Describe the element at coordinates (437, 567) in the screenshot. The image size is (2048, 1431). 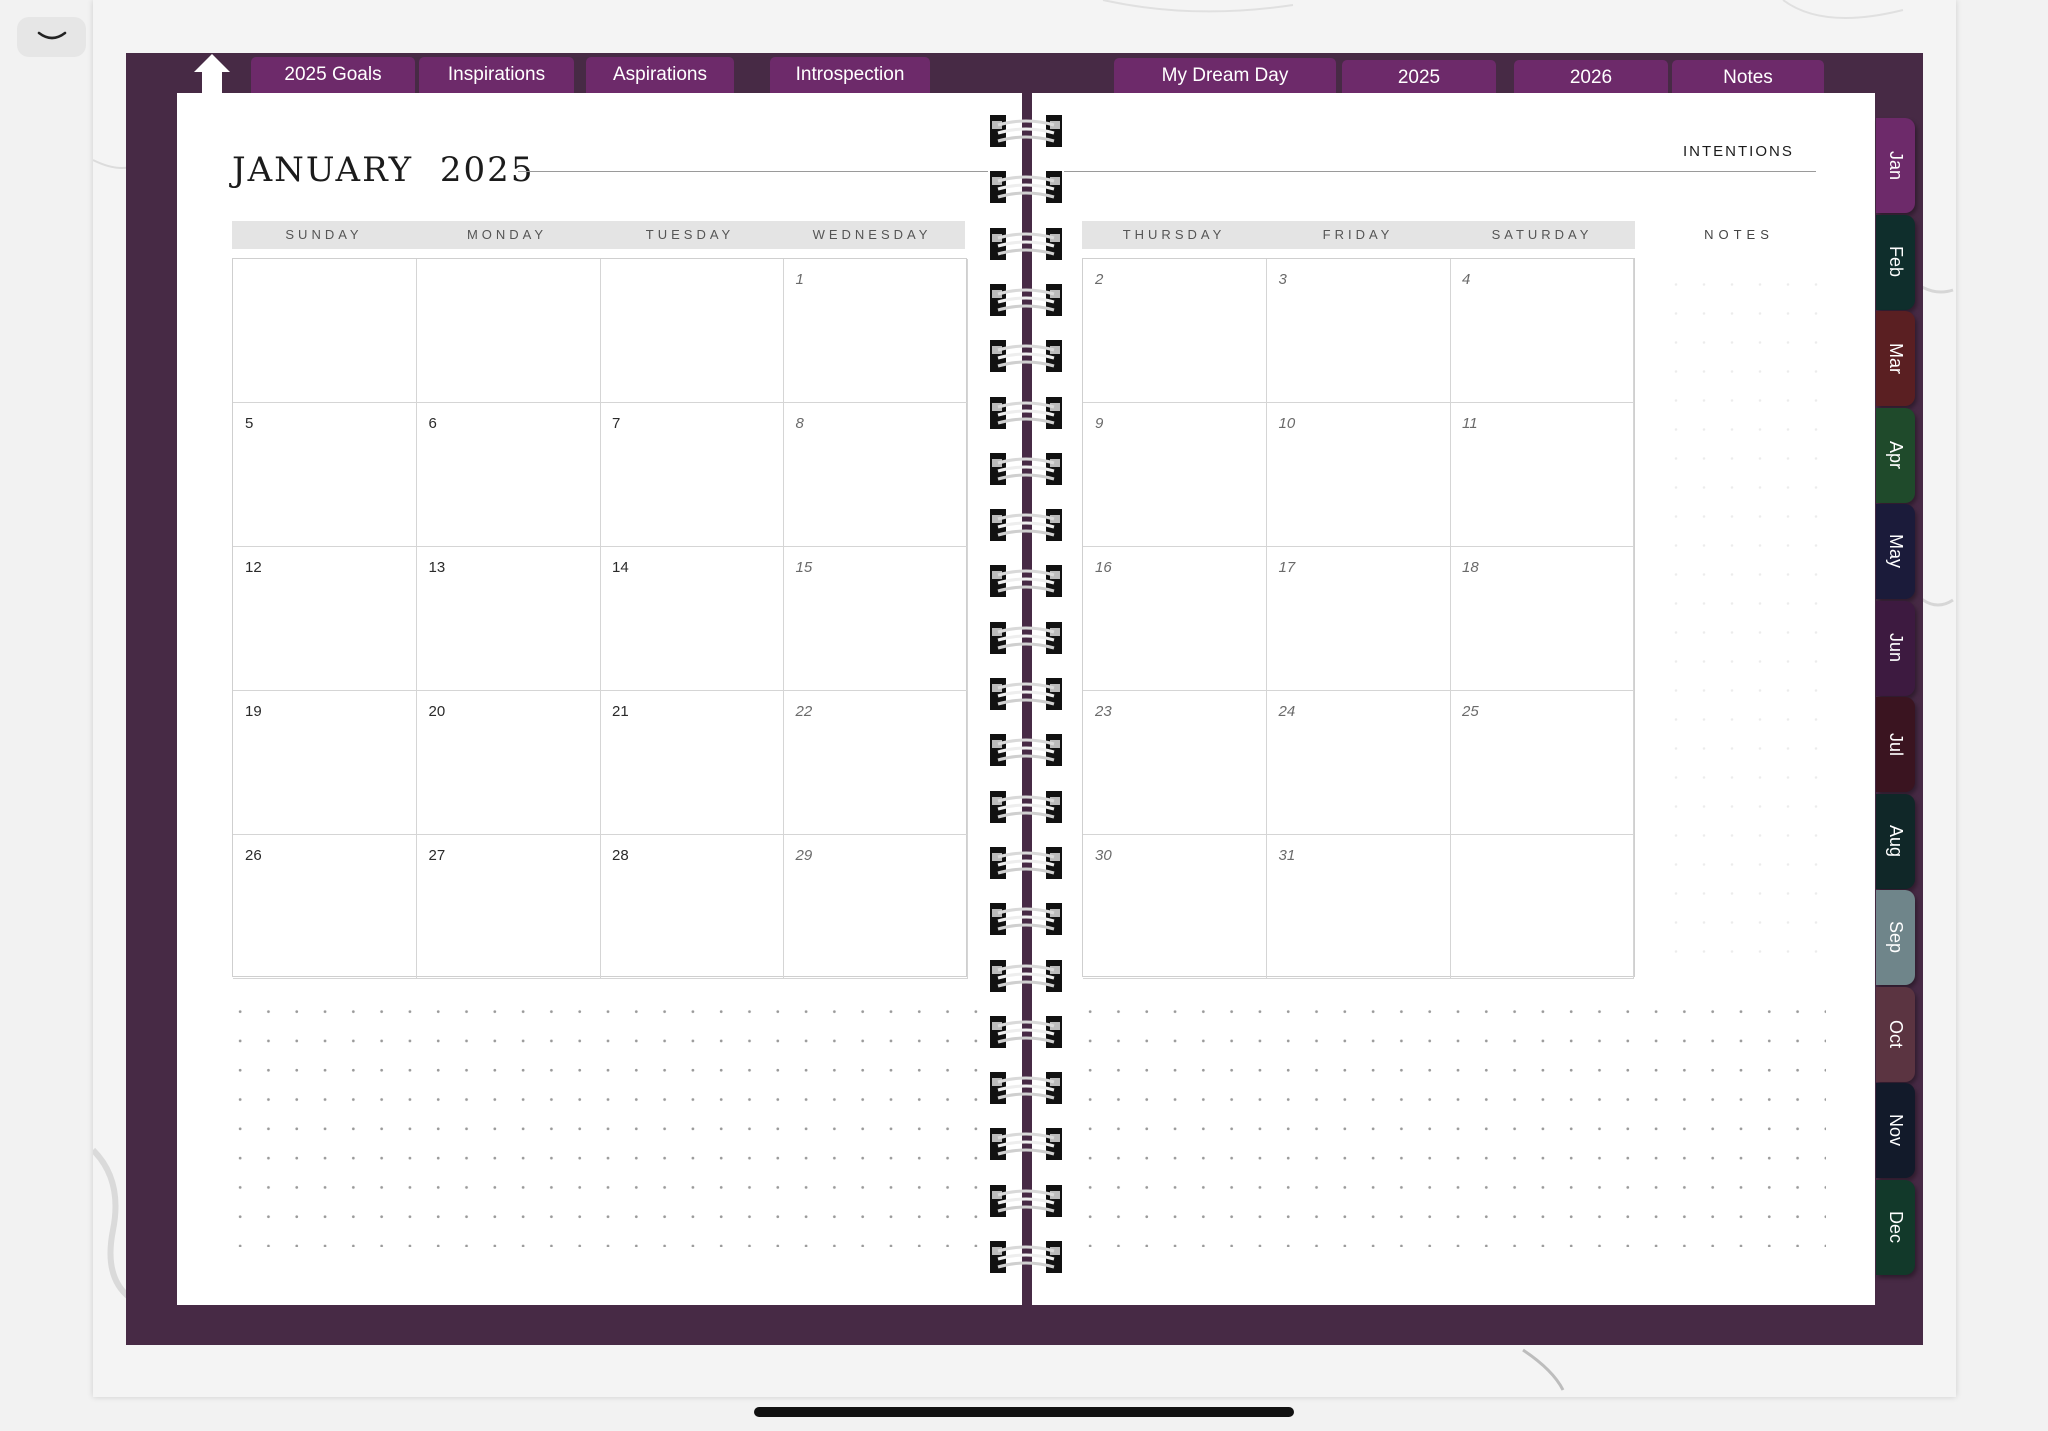
I see `day-number: 13` at that location.